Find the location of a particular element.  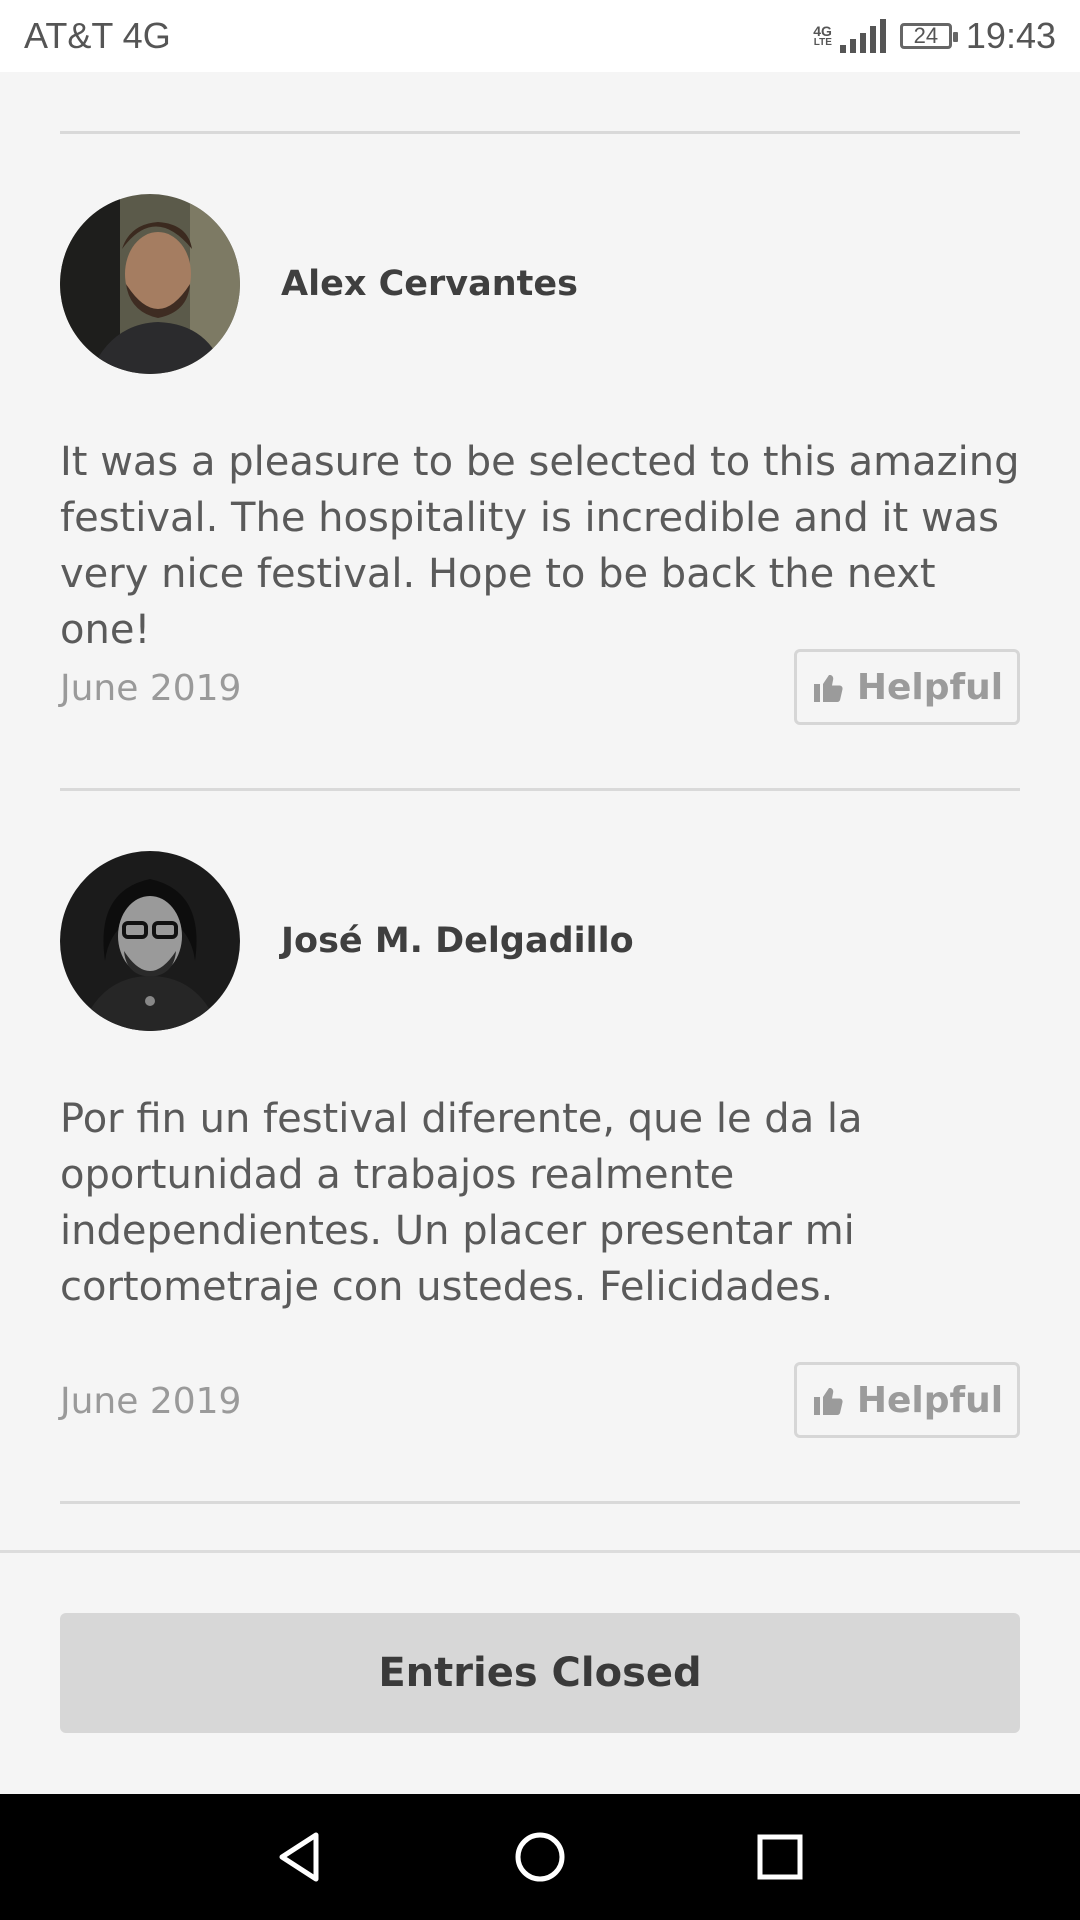

status-indicators: 4G LTE 24 19:43 is located at coordinates (934, 36).